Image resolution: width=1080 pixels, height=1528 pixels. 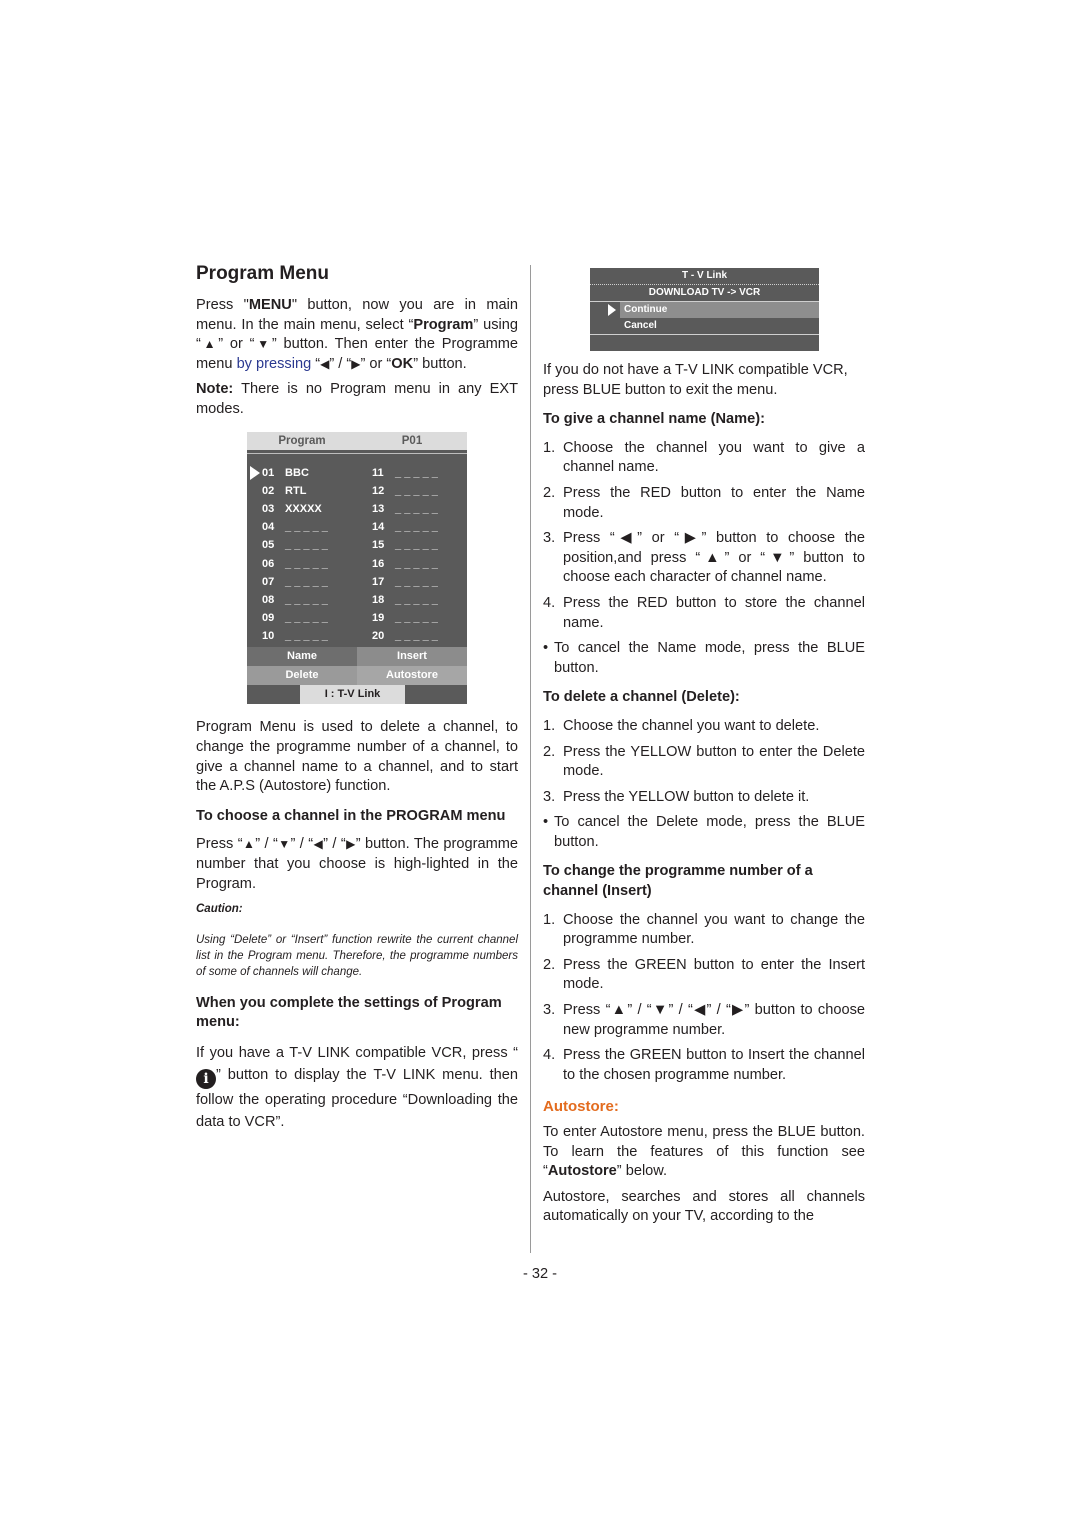 What do you see at coordinates (302, 657) in the screenshot?
I see `osd-name-button: Name` at bounding box center [302, 657].